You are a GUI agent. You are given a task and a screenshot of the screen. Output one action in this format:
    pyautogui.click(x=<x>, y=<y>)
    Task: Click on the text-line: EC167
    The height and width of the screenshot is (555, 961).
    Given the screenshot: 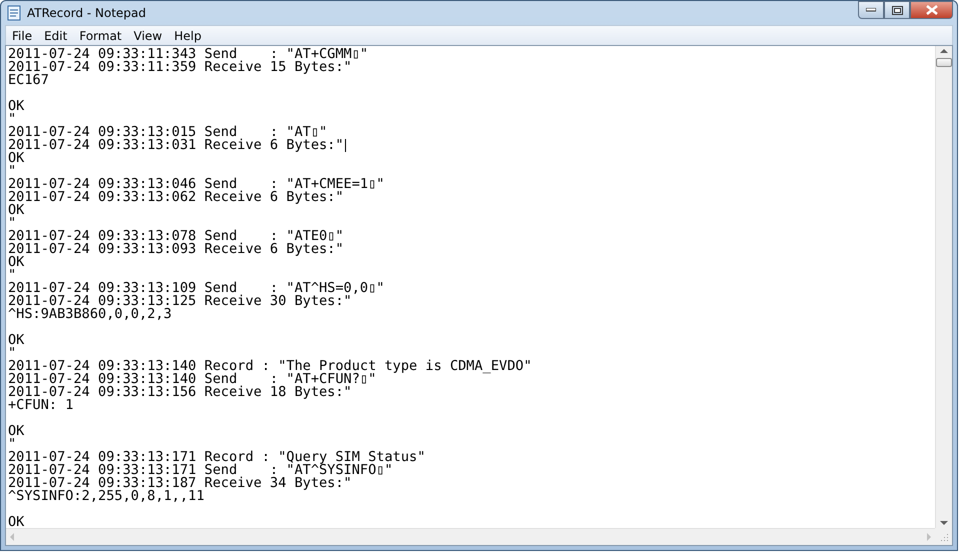 What is the action you would take?
    pyautogui.click(x=28, y=80)
    